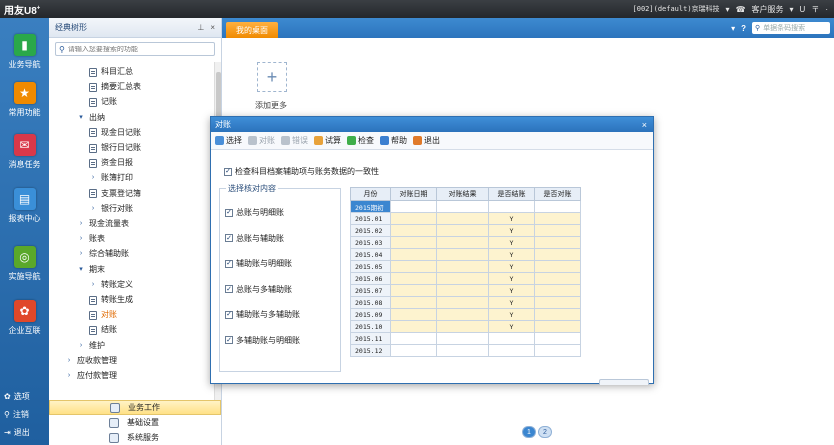 This screenshot has width=834, height=445. What do you see at coordinates (135, 407) in the screenshot?
I see `bottom-menu-item: 业务工作` at bounding box center [135, 407].